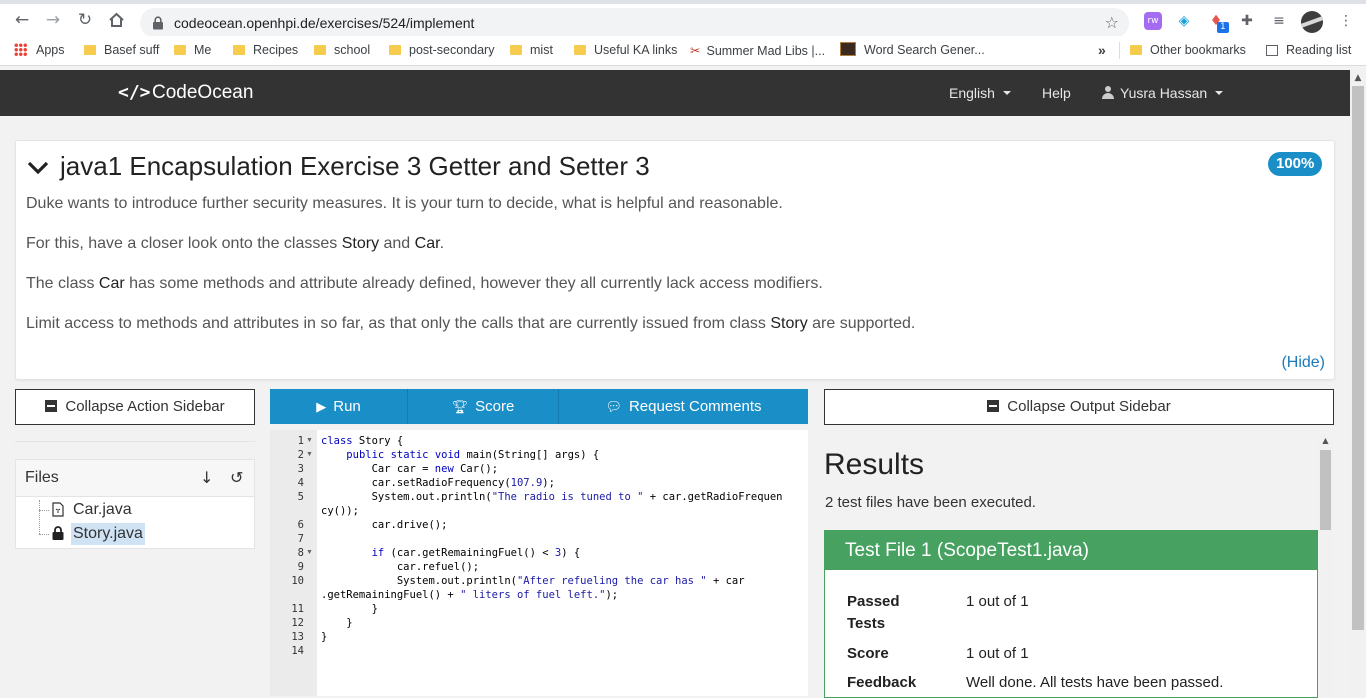 The width and height of the screenshot is (1366, 698). What do you see at coordinates (300, 567) in the screenshot?
I see `line-number: 9` at bounding box center [300, 567].